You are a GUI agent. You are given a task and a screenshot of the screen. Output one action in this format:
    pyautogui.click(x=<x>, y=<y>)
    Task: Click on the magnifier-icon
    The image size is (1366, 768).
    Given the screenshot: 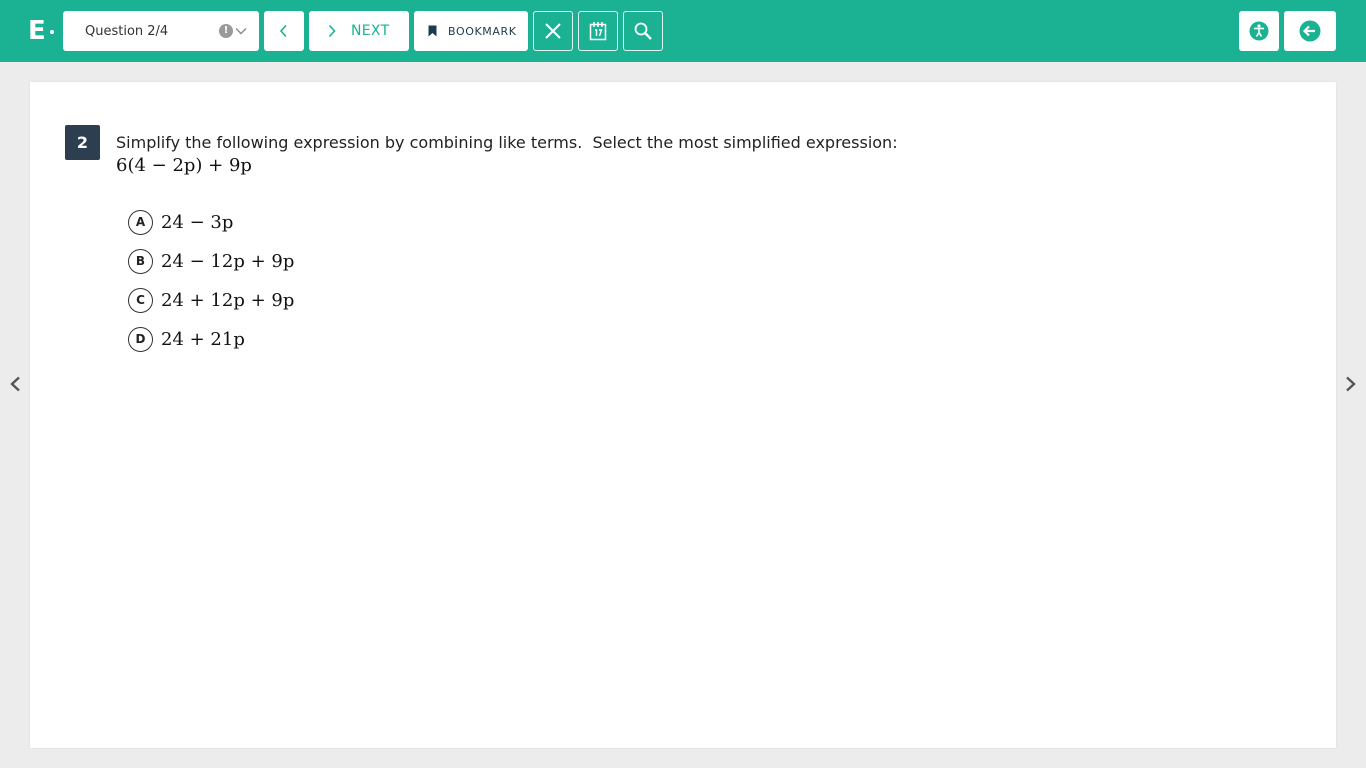 What is the action you would take?
    pyautogui.click(x=643, y=31)
    